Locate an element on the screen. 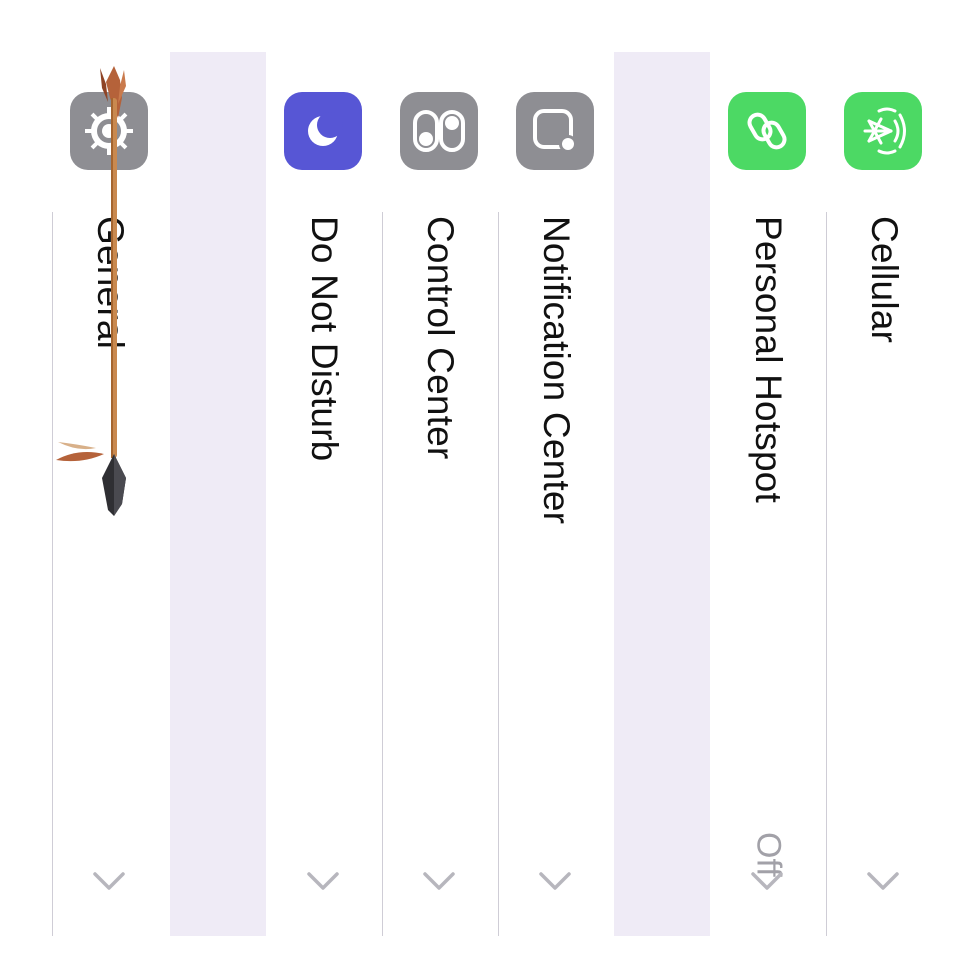 Image resolution: width=980 pixels, height=980 pixels. link-icon is located at coordinates (767, 131).